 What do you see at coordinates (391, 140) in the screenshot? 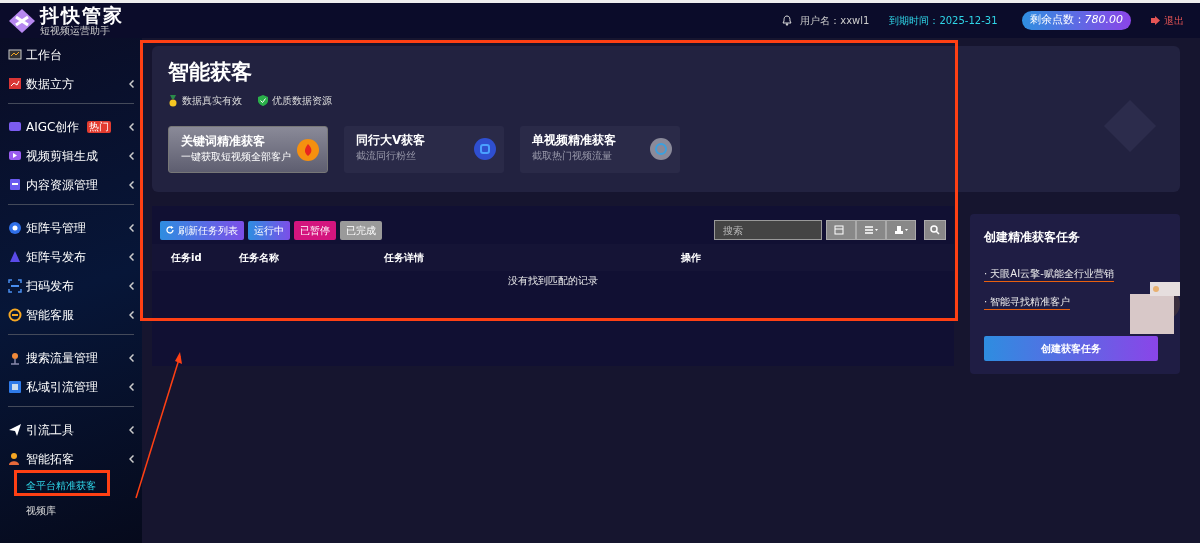
I see `mode-title: 同行大V获客` at bounding box center [391, 140].